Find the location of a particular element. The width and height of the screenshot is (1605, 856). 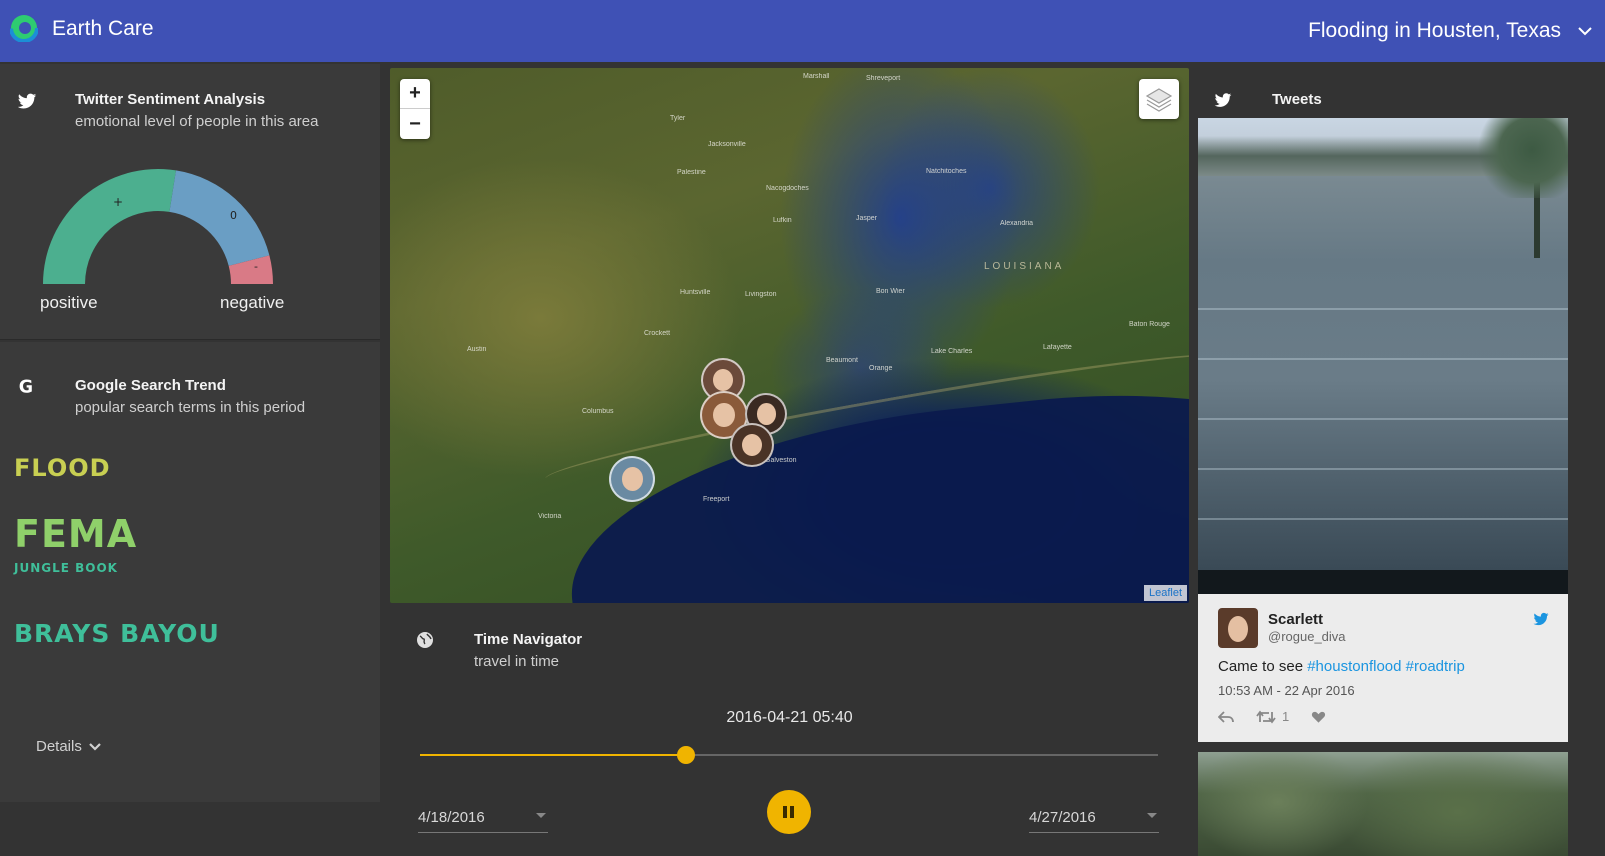

top-app-bar: Earth Care Flooding in Housten, Texas is located at coordinates (802, 31).